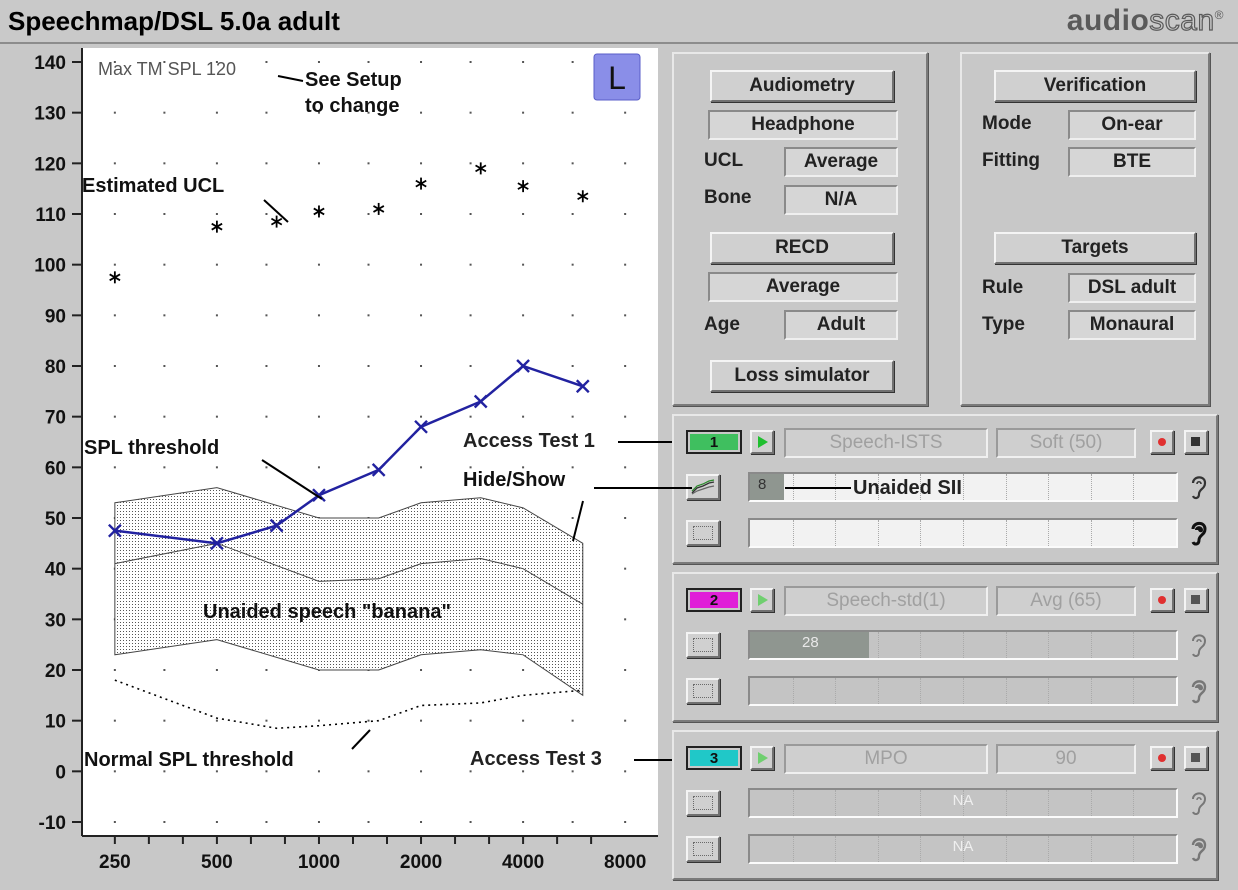 The height and width of the screenshot is (890, 1238). I want to click on test-2-row2-hide-show-button, so click(703, 691).